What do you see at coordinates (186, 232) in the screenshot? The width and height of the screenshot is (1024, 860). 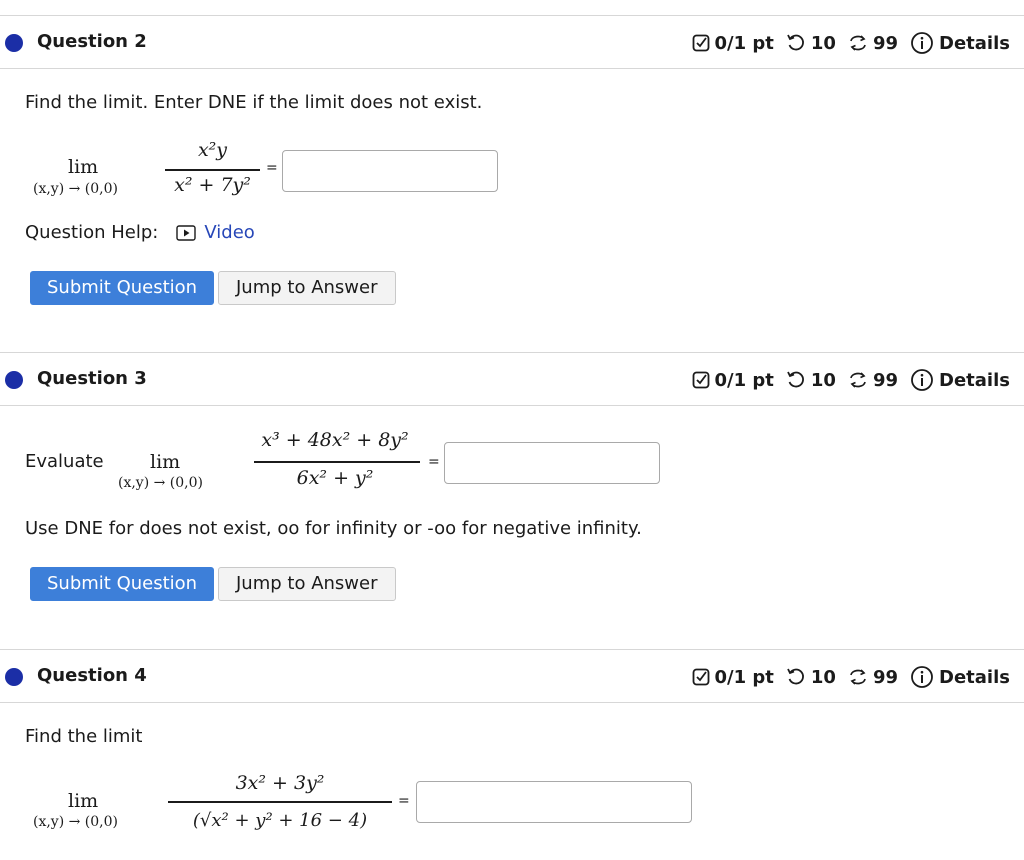 I see `video-play-icon` at bounding box center [186, 232].